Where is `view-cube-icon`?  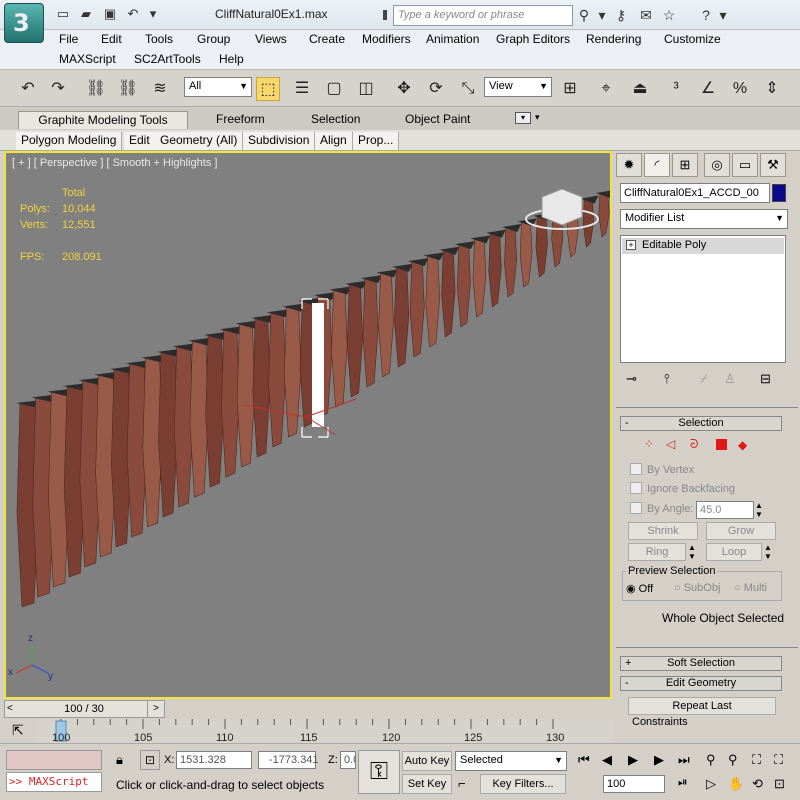 view-cube-icon is located at coordinates (562, 207).